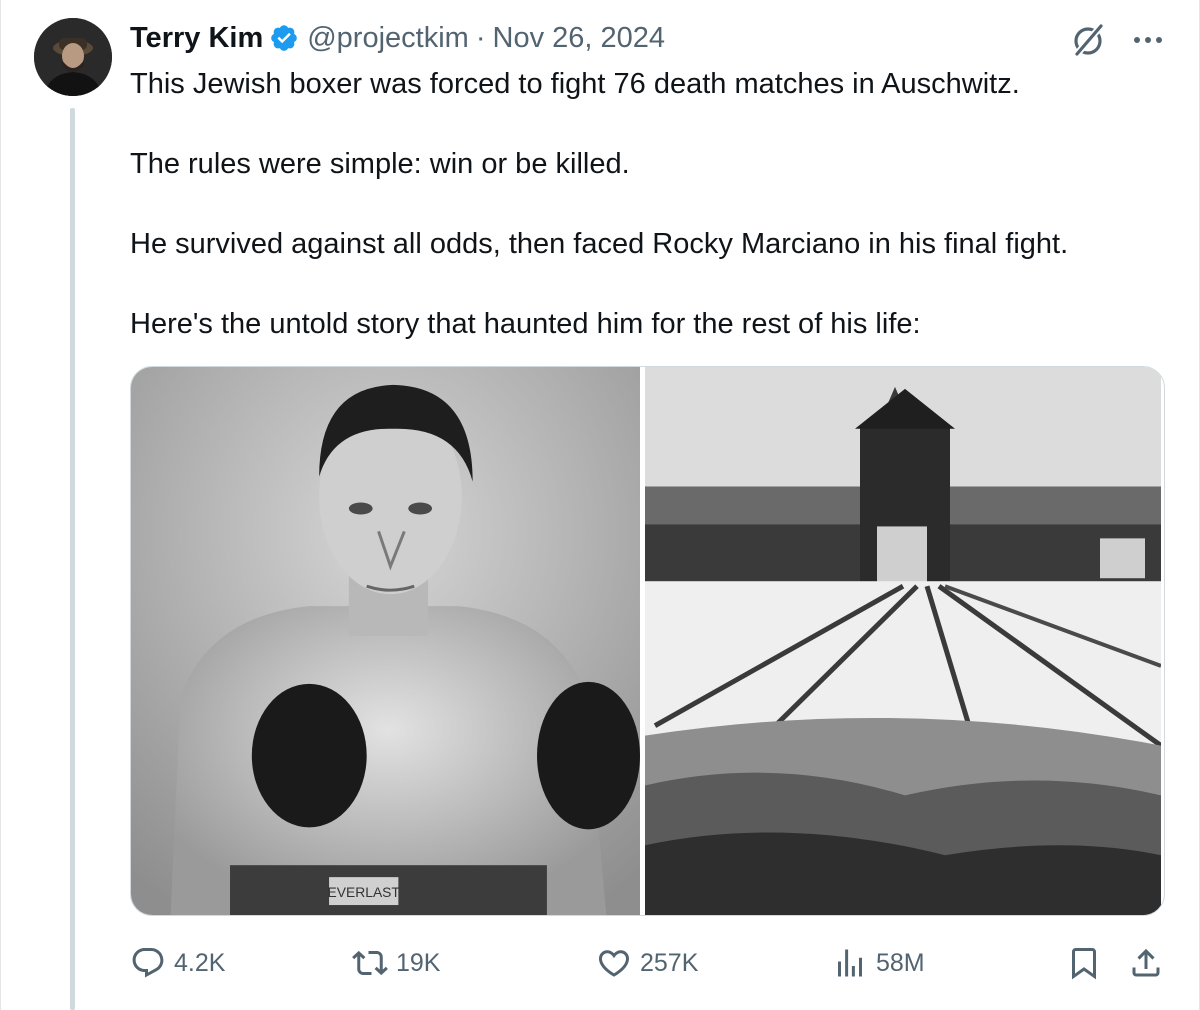 This screenshot has width=1200, height=1010. Describe the element at coordinates (388, 38) in the screenshot. I see `author-handle: @projectkim` at that location.